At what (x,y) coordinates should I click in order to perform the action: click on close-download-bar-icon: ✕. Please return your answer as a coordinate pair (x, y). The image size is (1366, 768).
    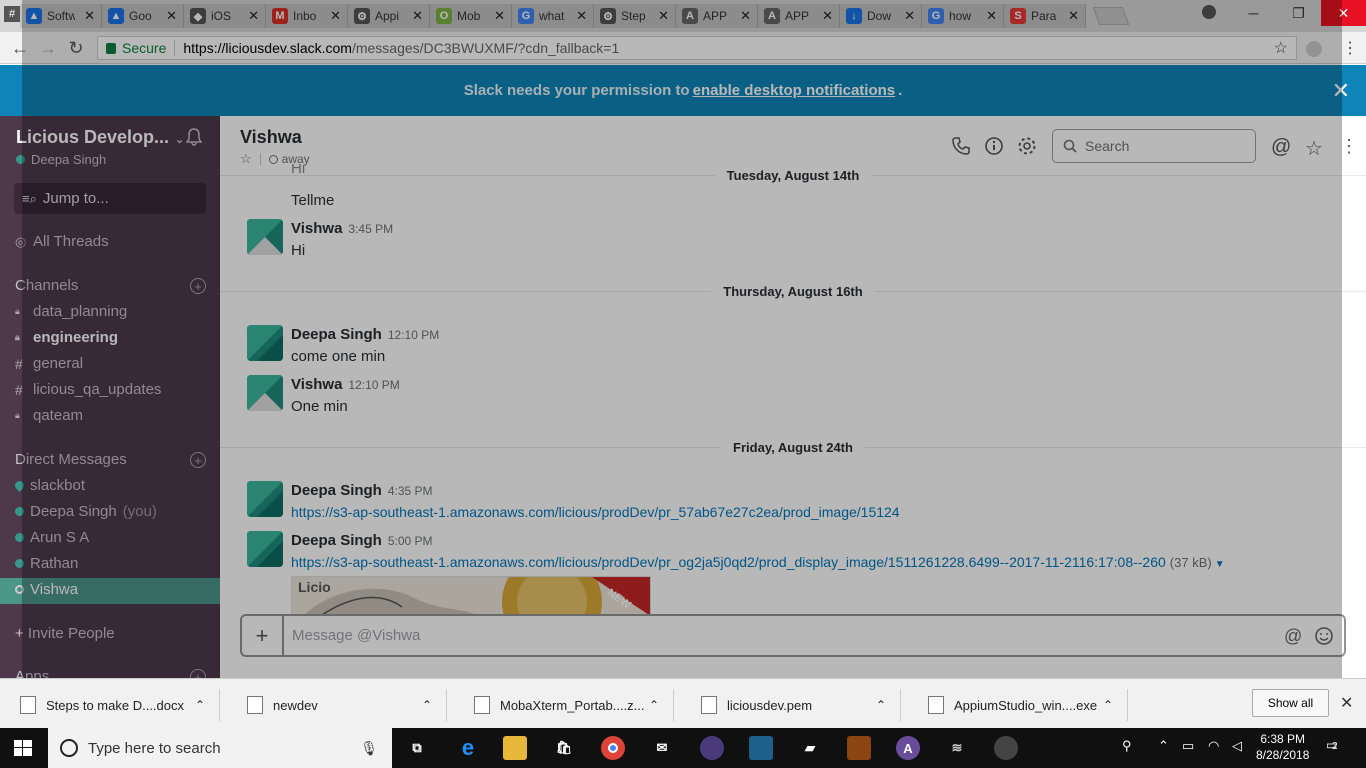
    Looking at the image, I should click on (1346, 703).